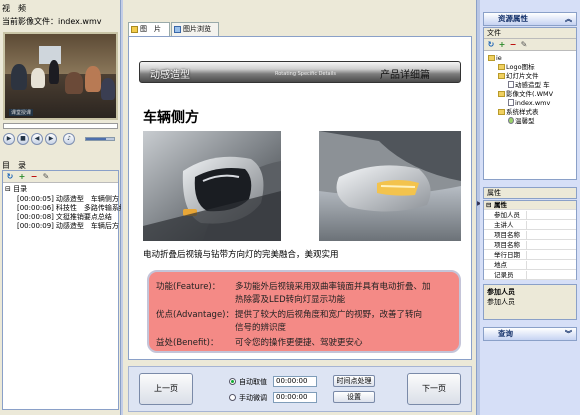 This screenshot has height=415, width=580. I want to click on resource-tree-item: 温馨型, so click(521, 121).